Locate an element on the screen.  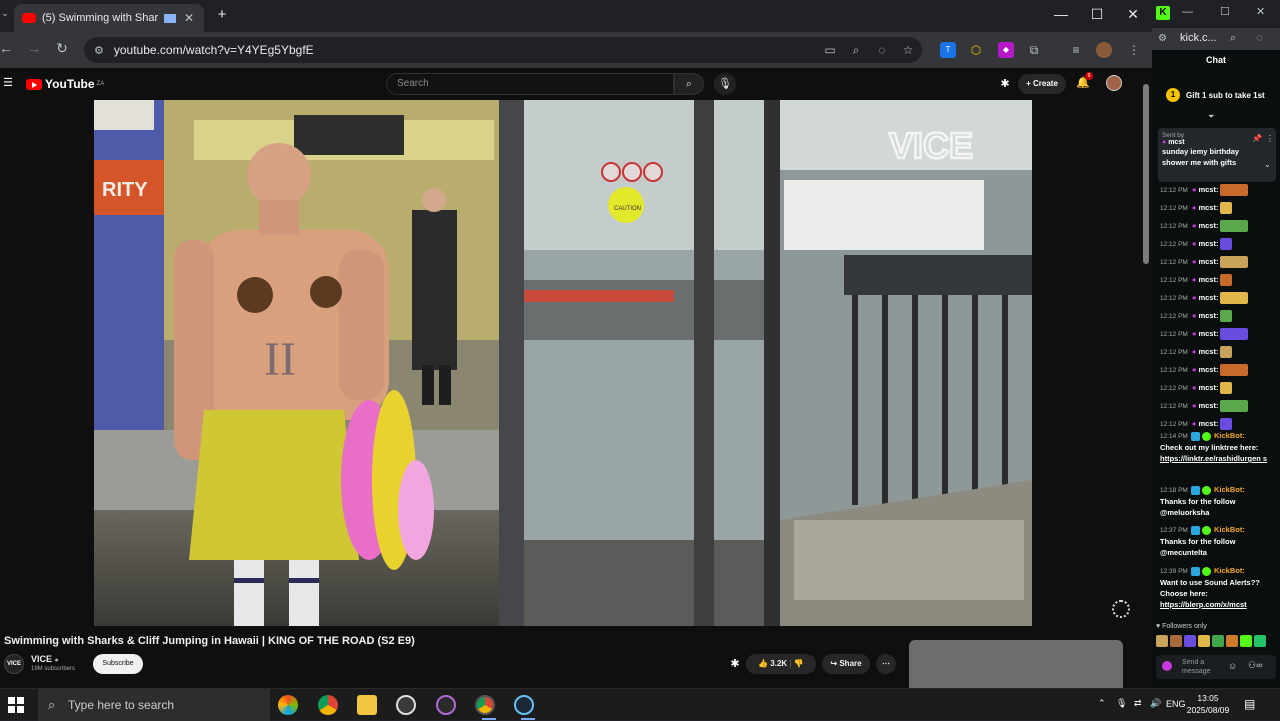
kick-zoom-icon: ⌕ is located at coordinates (1233, 38).